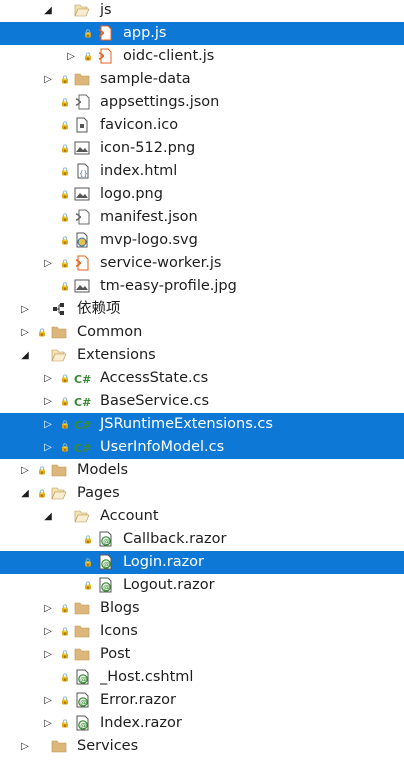 This screenshot has width=404, height=763. Describe the element at coordinates (139, 171) in the screenshot. I see `tree-item-label: index.html` at that location.